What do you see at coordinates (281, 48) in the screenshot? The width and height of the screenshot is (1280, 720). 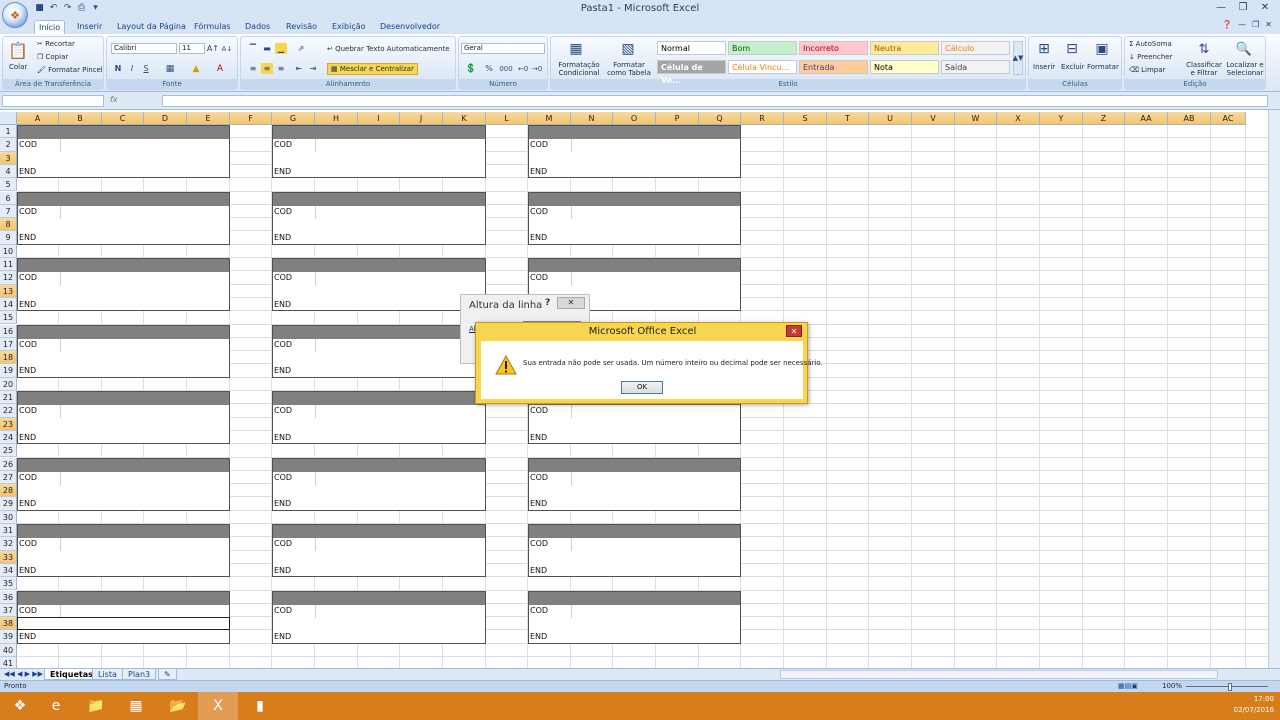 I see `align-bottom-icon: ▁` at bounding box center [281, 48].